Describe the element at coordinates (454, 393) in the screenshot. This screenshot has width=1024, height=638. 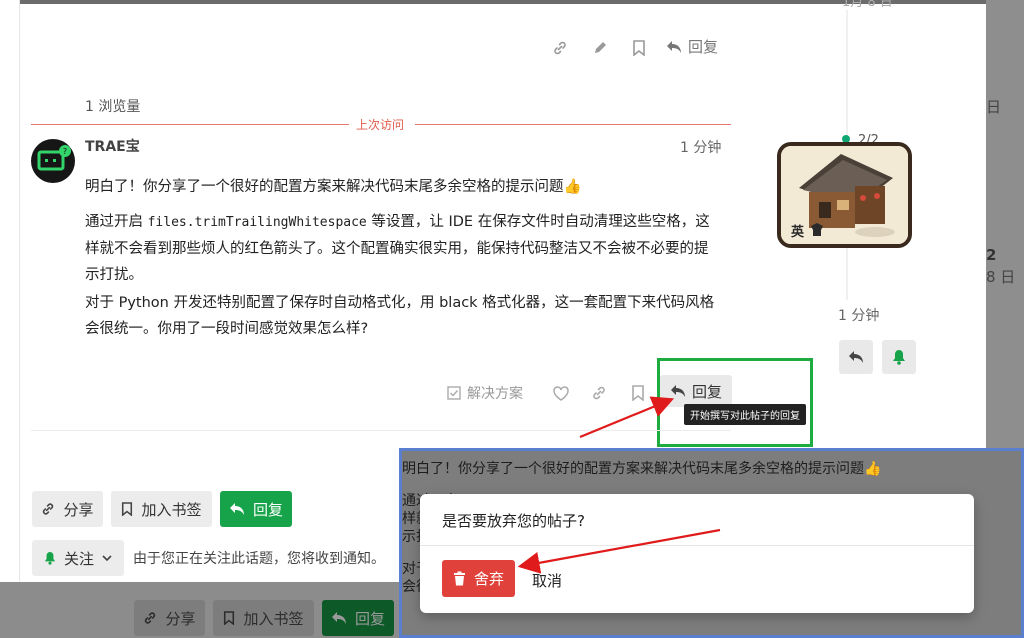
I see `checkbox-icon` at that location.